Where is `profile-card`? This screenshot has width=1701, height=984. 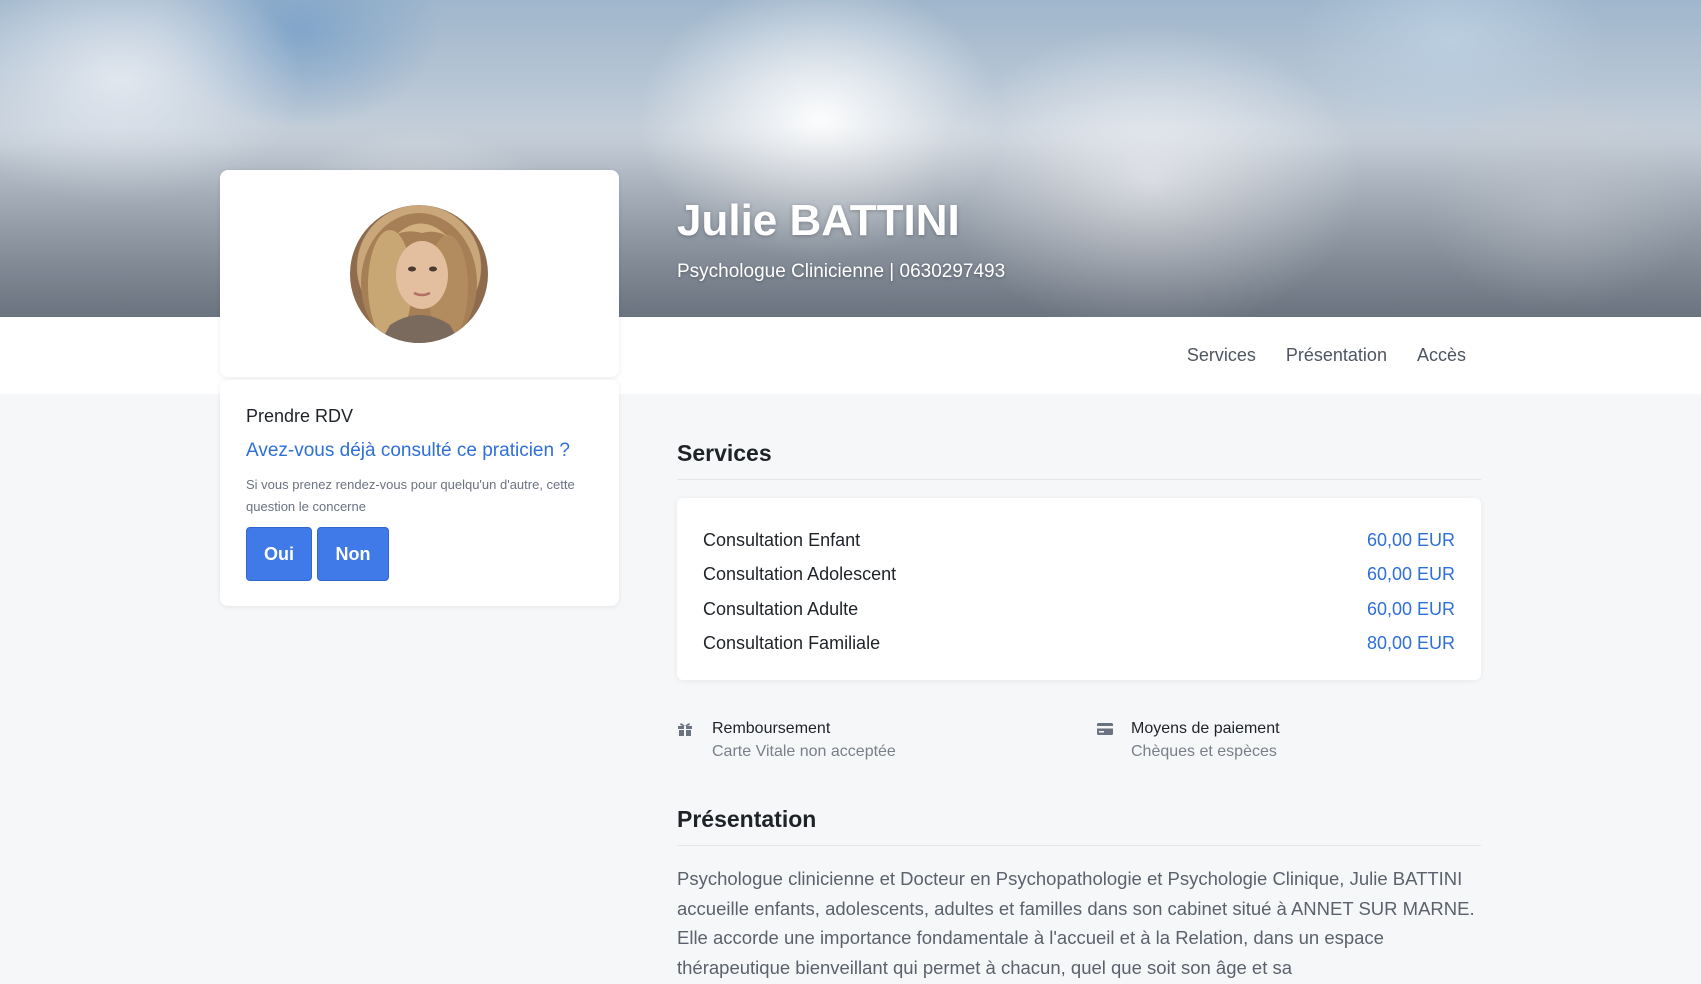 profile-card is located at coordinates (419, 273).